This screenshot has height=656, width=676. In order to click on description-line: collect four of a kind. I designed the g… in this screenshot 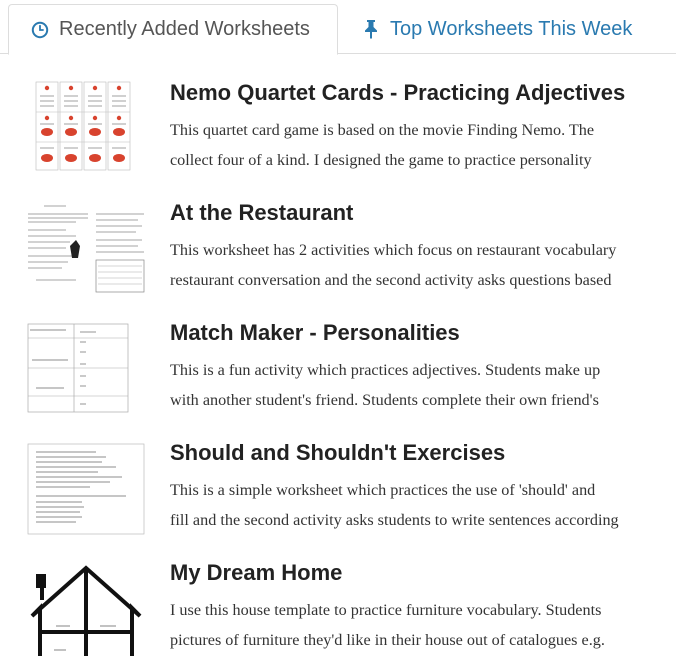, I will do `click(381, 160)`.